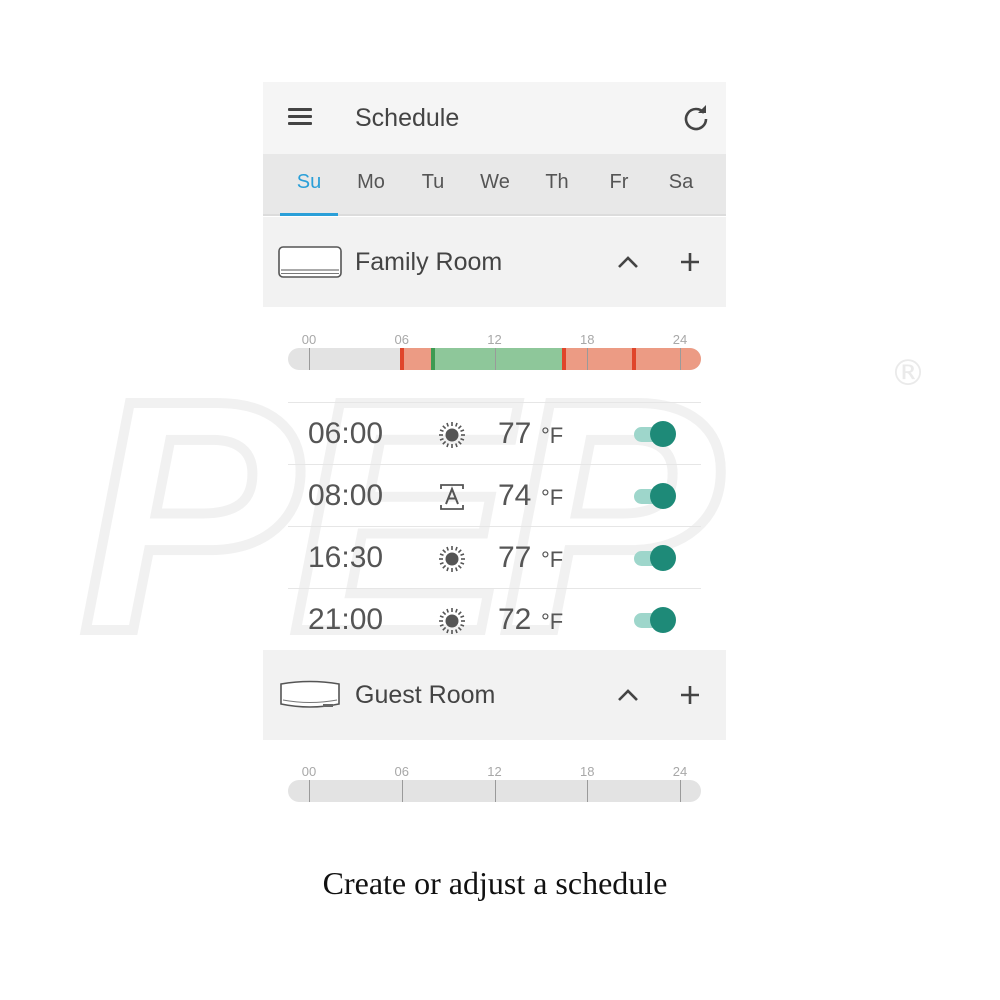 The height and width of the screenshot is (1000, 1000). I want to click on auto-mode-icon, so click(452, 497).